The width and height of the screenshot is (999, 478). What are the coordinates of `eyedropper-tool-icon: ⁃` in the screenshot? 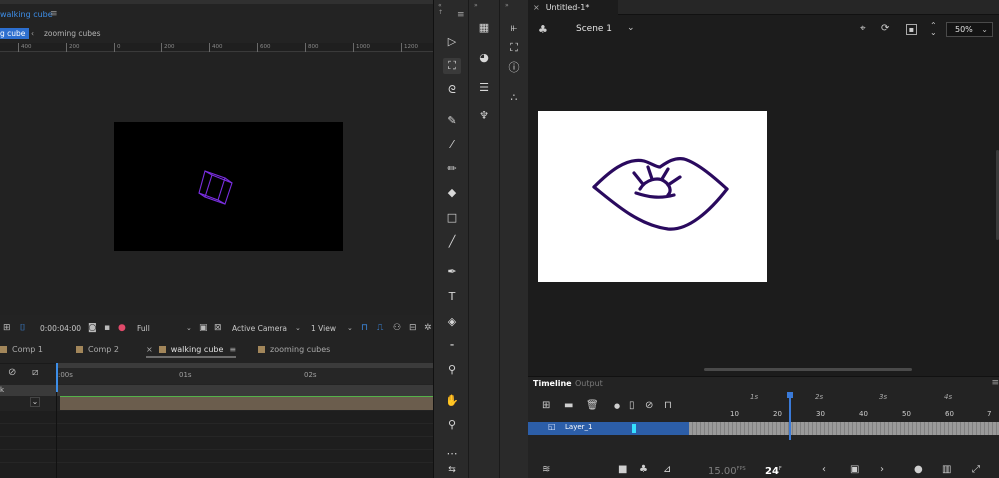 It's located at (452, 346).